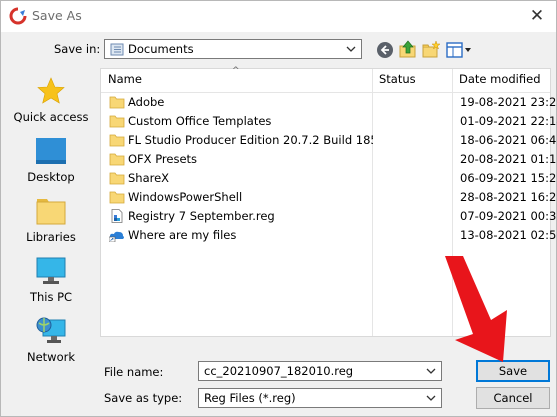 The image size is (557, 417). I want to click on up-folder-icon, so click(408, 49).